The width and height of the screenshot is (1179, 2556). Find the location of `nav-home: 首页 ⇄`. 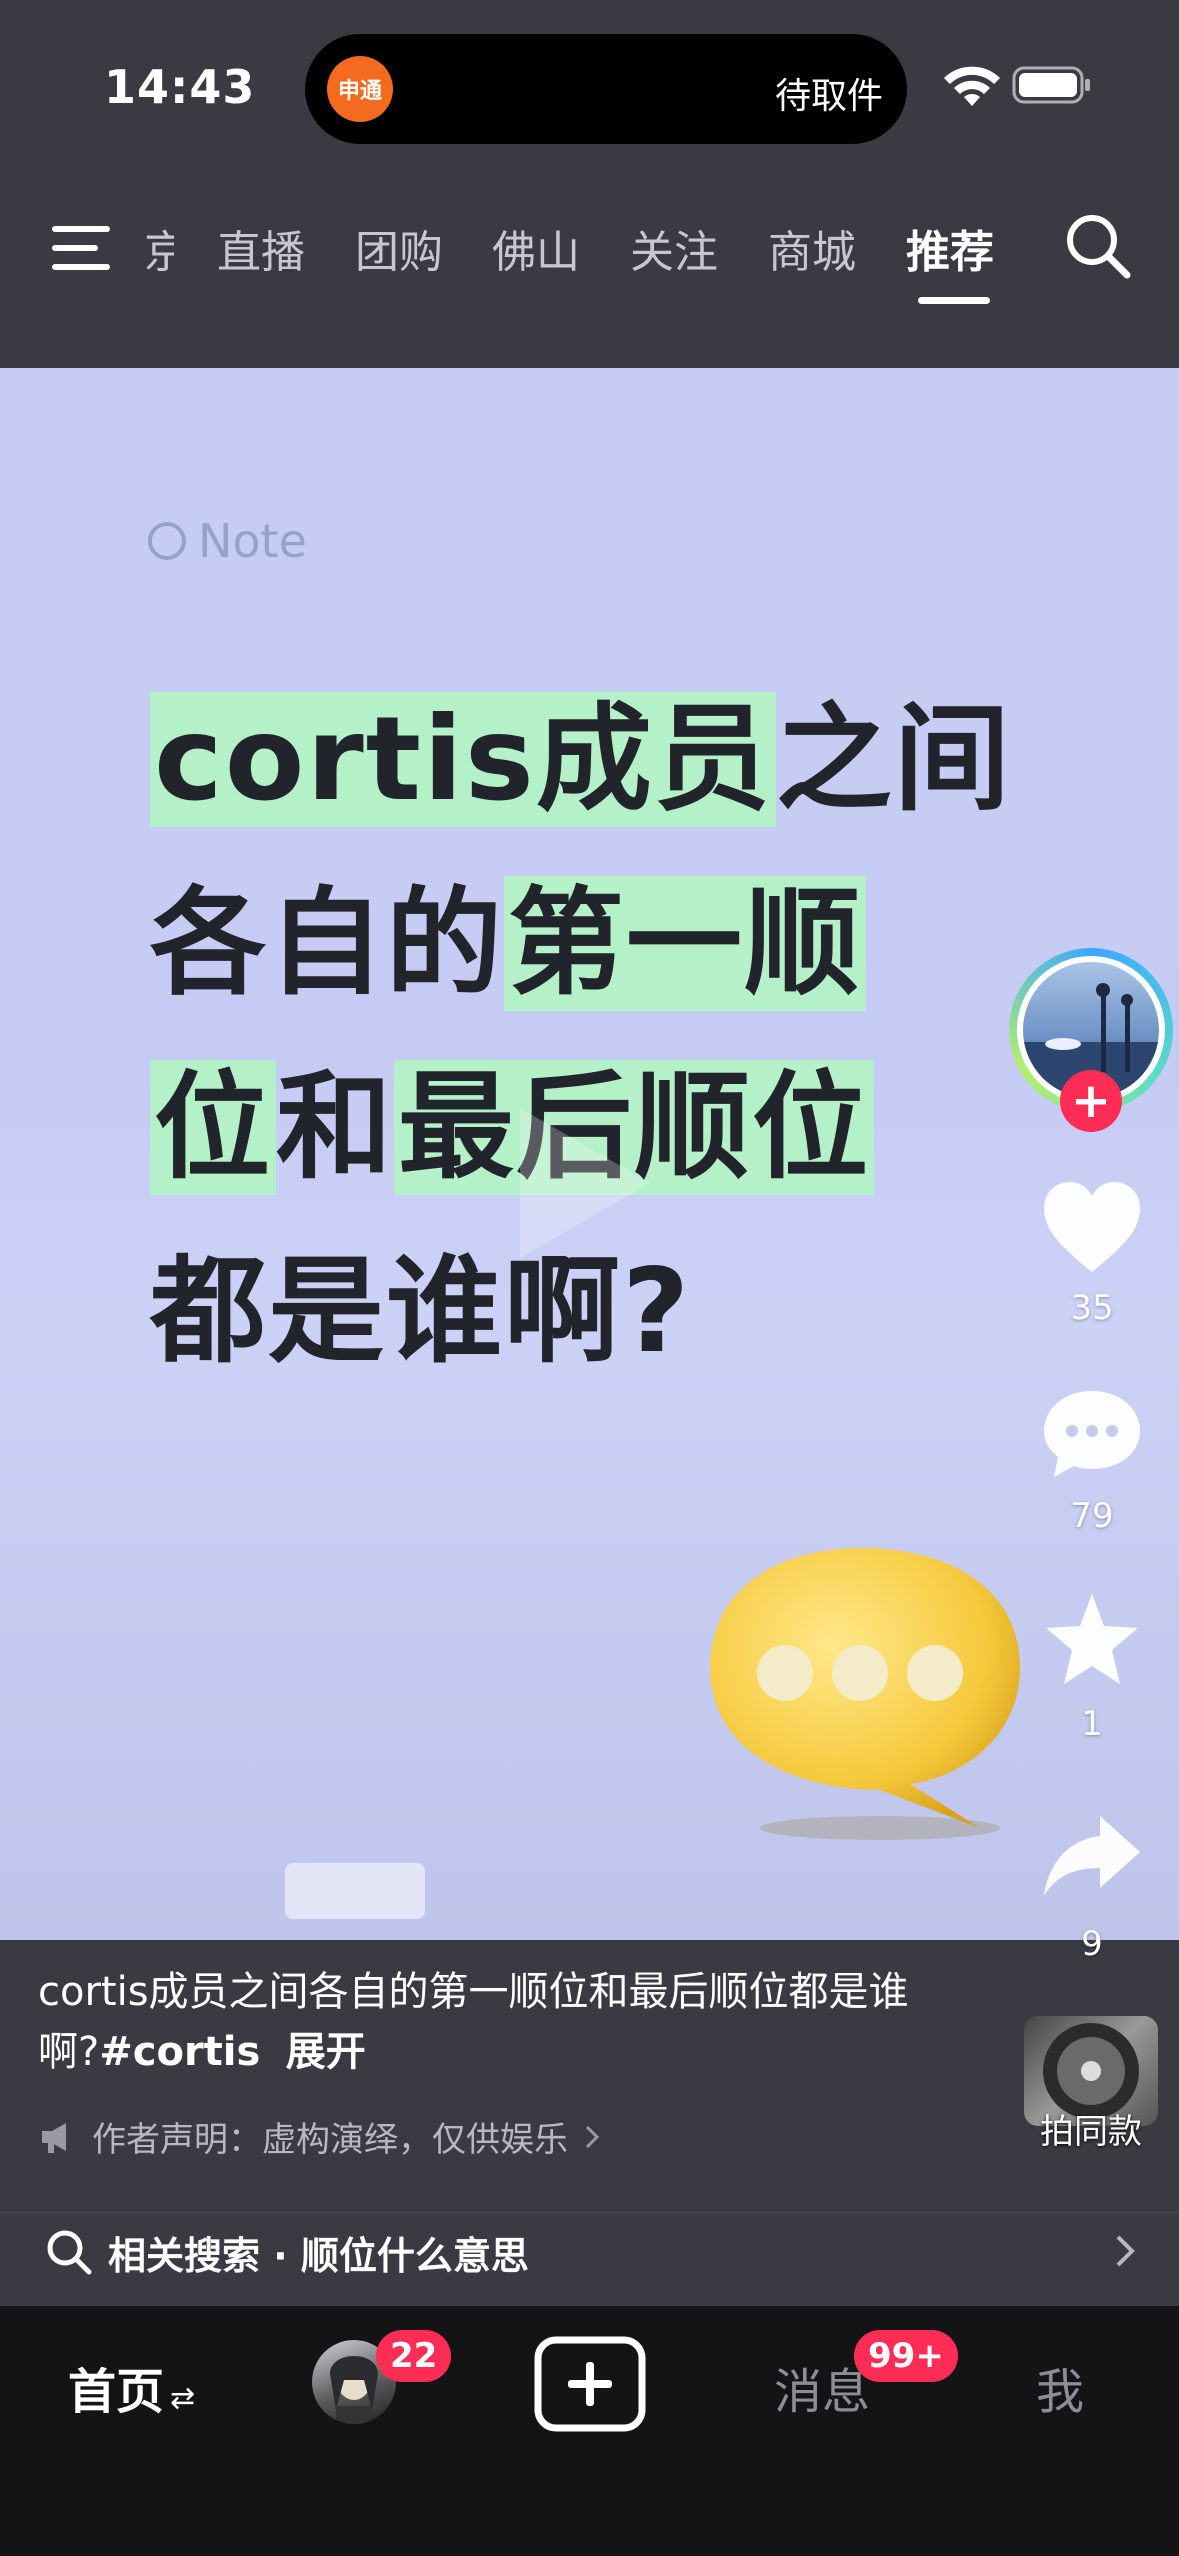

nav-home: 首页 ⇄ is located at coordinates (131, 2387).